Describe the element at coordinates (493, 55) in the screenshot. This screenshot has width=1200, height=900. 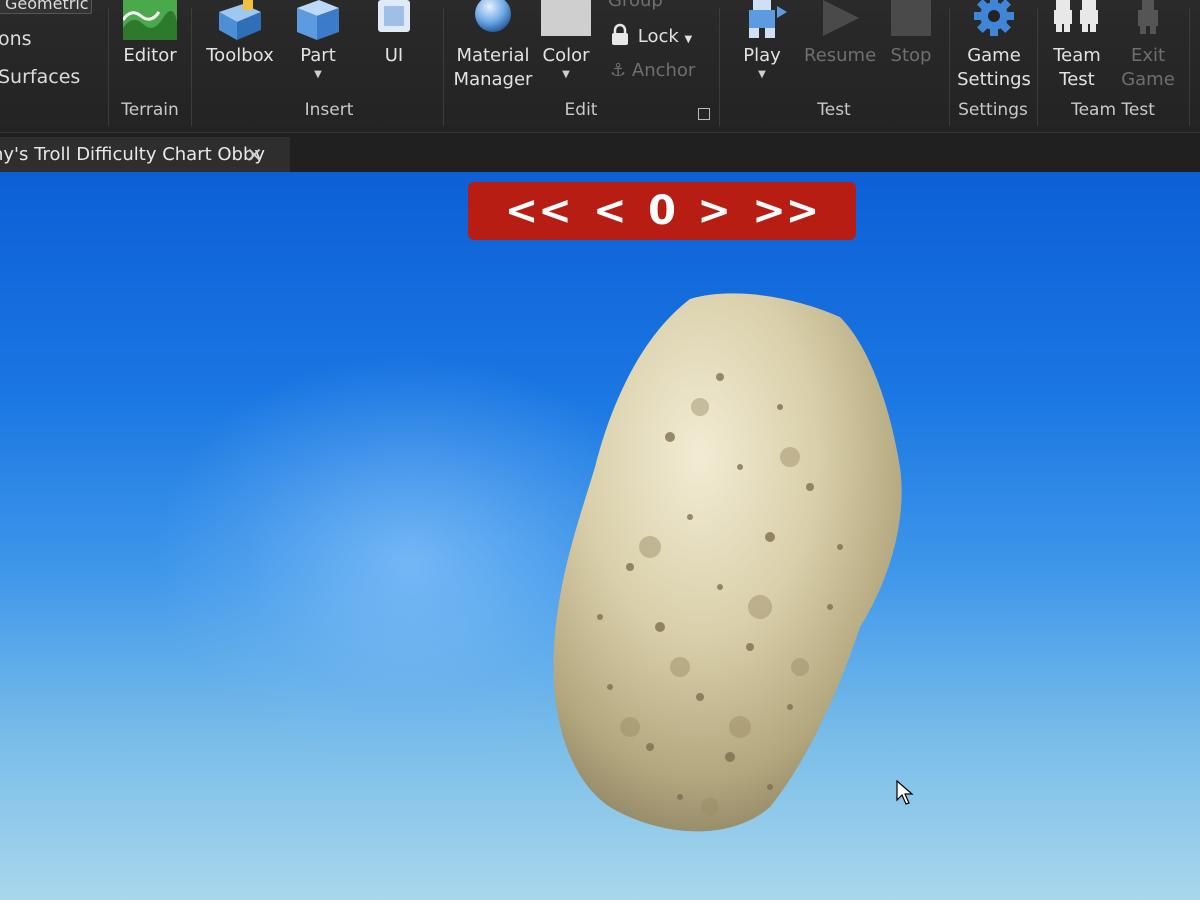
I see `material-manager-label-line1: Material` at that location.